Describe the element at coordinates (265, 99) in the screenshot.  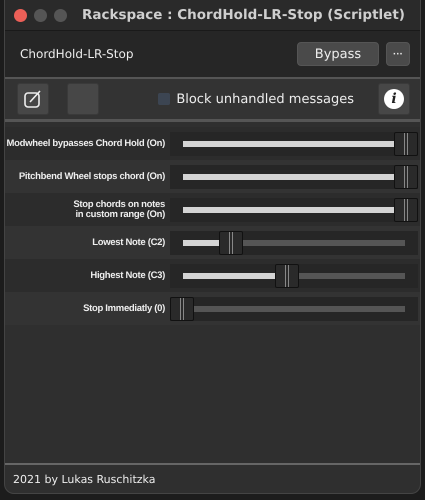
I see `checkbox-label: Block unhandled messages` at that location.